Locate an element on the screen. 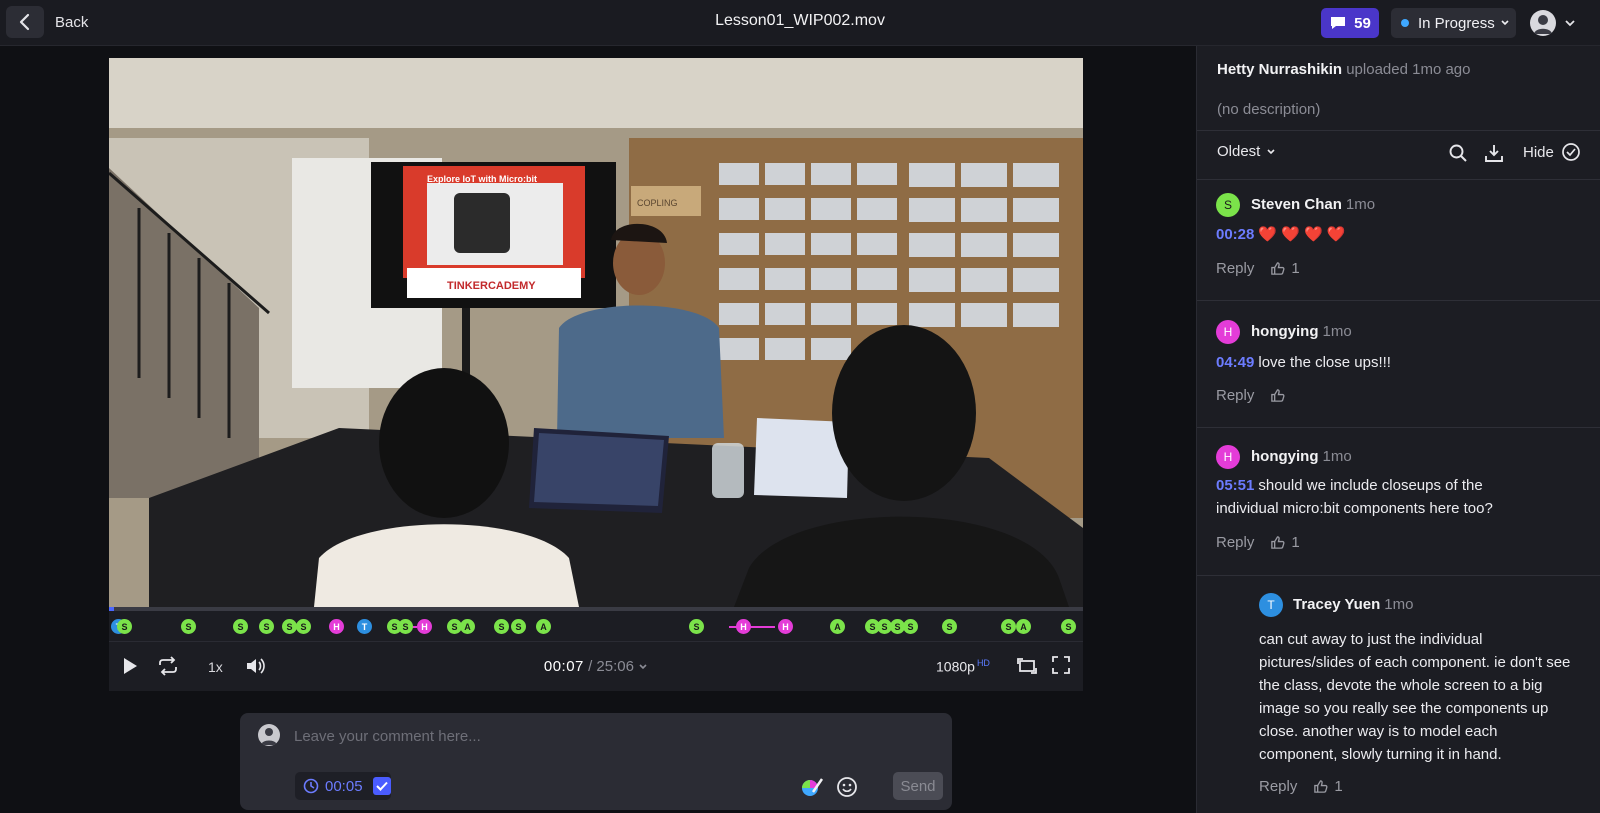 The width and height of the screenshot is (1600, 813). chevron-left-icon is located at coordinates (24, 22).